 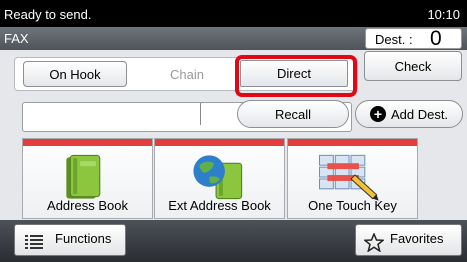 I want to click on one-touch-key-tile: One Touch Key, so click(x=352, y=178).